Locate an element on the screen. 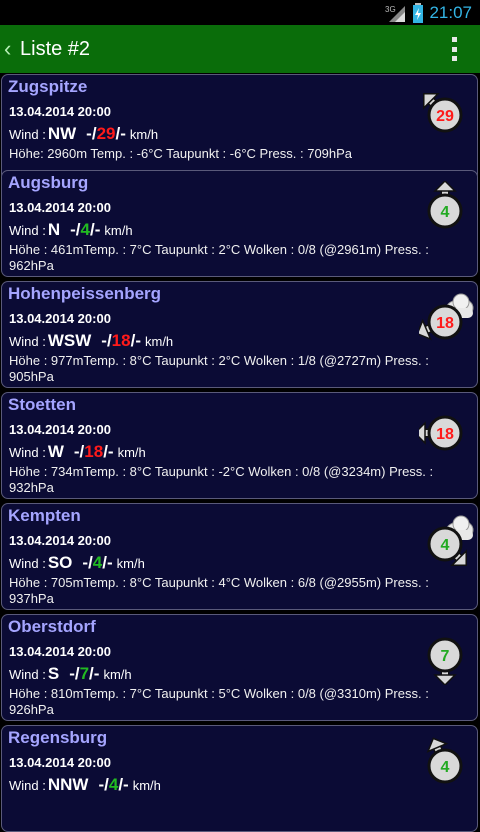 This screenshot has width=480, height=832. wind-arrow-s-icon: 7 is located at coordinates (447, 656).